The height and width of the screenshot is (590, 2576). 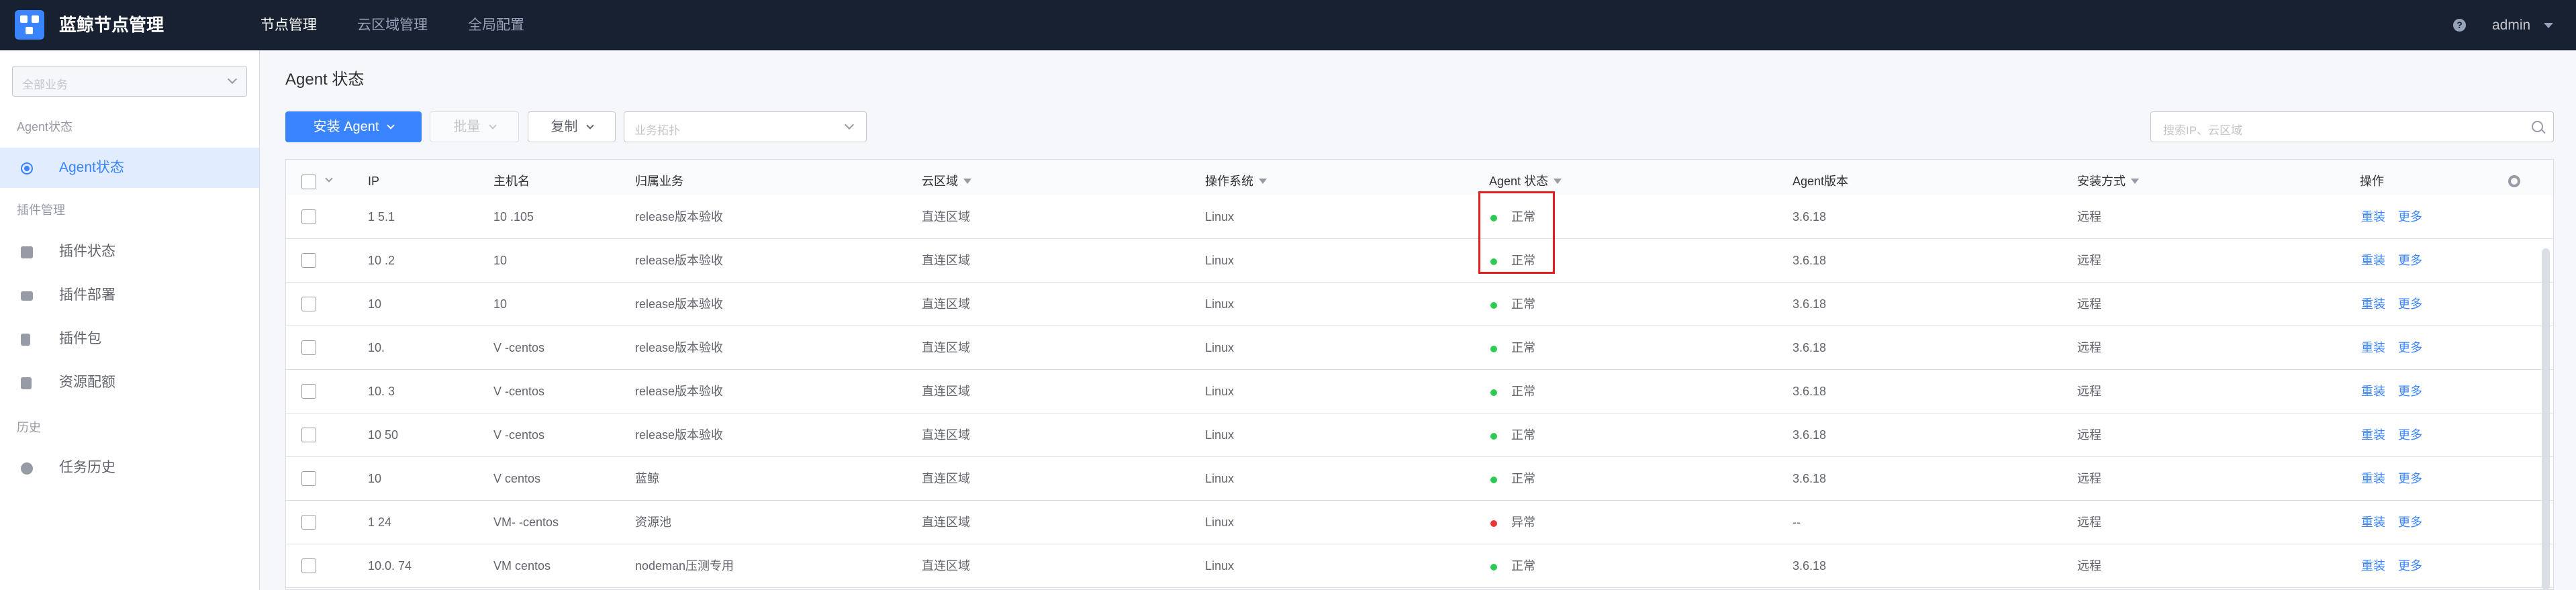 I want to click on sidebar-item-plugin-deploy: 插件部署, so click(x=129, y=295).